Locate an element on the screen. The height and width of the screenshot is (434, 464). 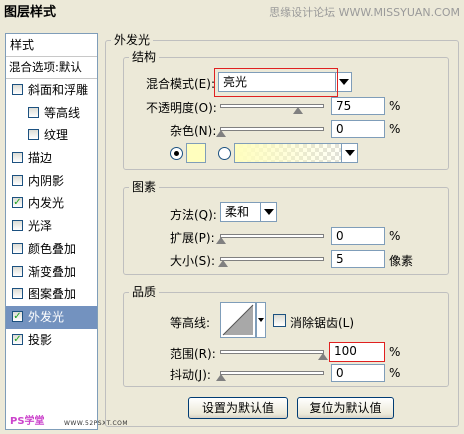
style-item: 描边 is located at coordinates (51, 158).